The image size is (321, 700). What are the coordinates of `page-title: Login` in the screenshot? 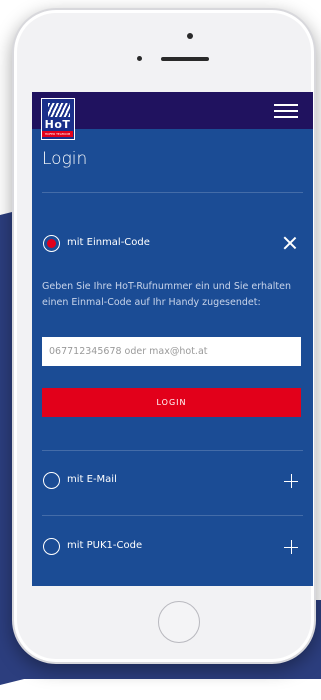 It's located at (65, 159).